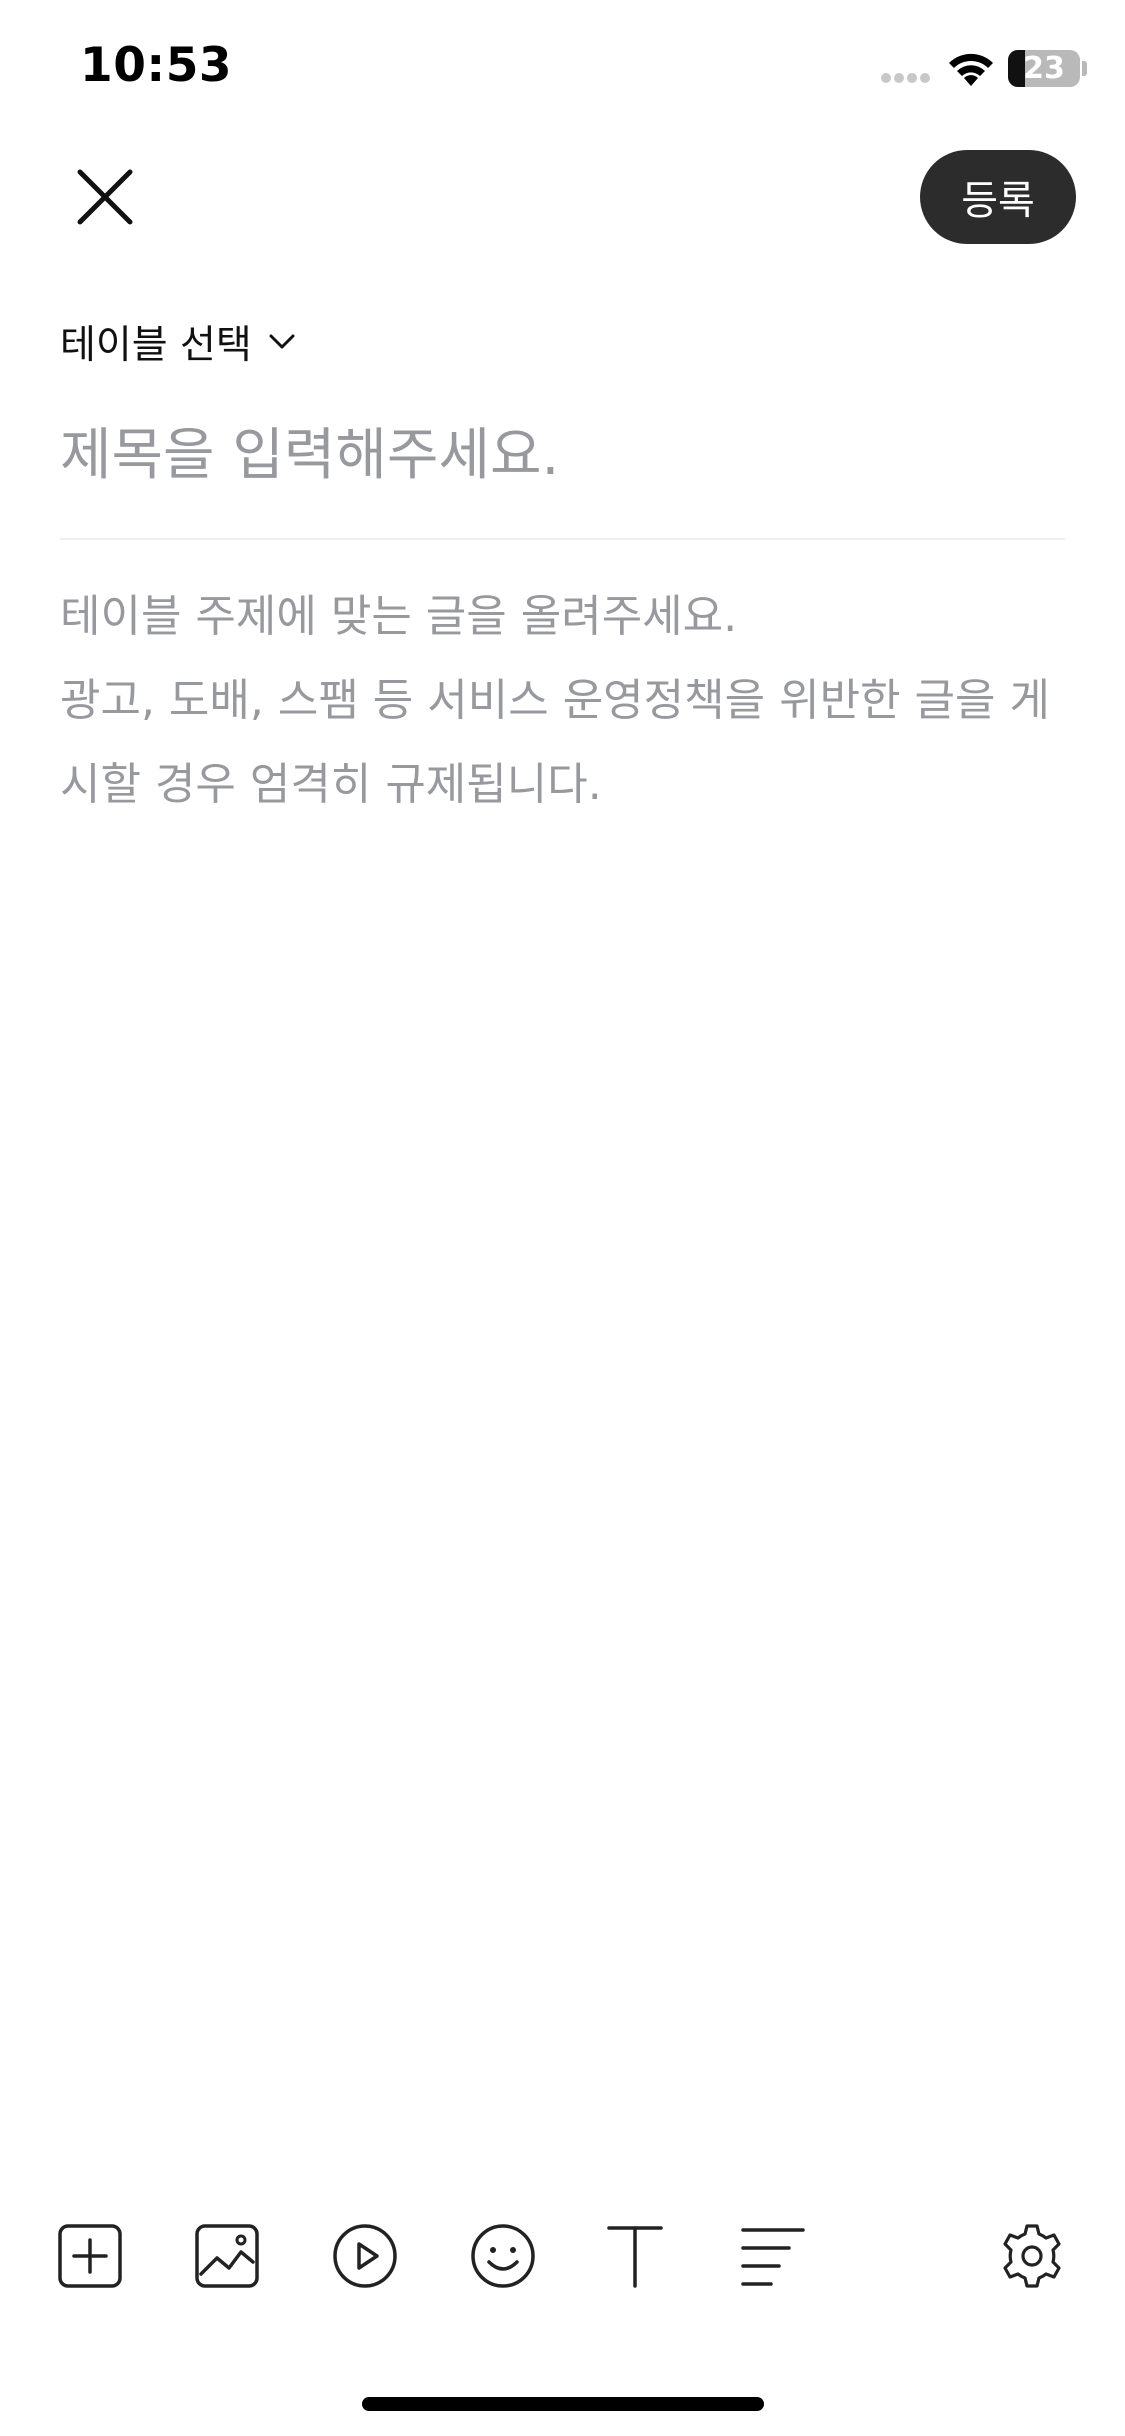  I want to click on battery-indicator: 23, so click(1044, 68).